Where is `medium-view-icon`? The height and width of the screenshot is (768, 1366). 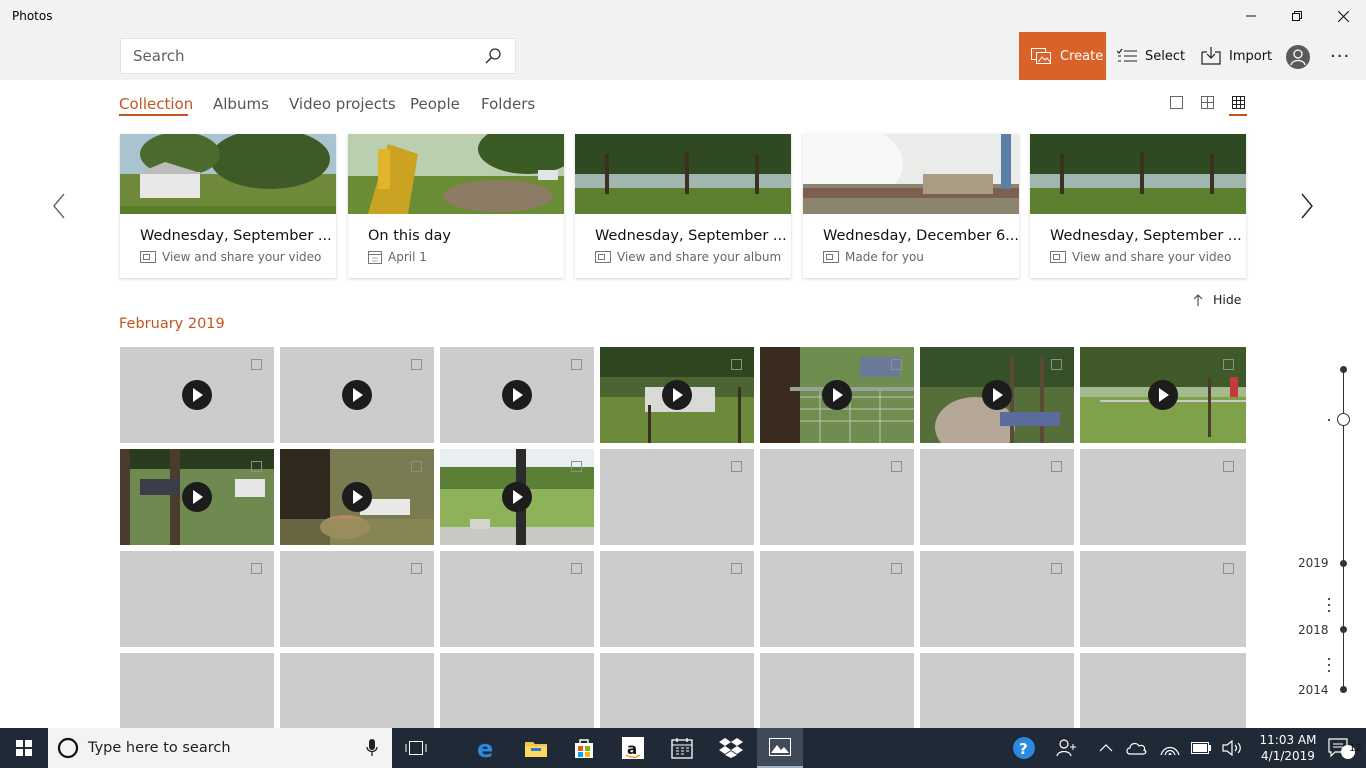
medium-view-icon is located at coordinates (1208, 103).